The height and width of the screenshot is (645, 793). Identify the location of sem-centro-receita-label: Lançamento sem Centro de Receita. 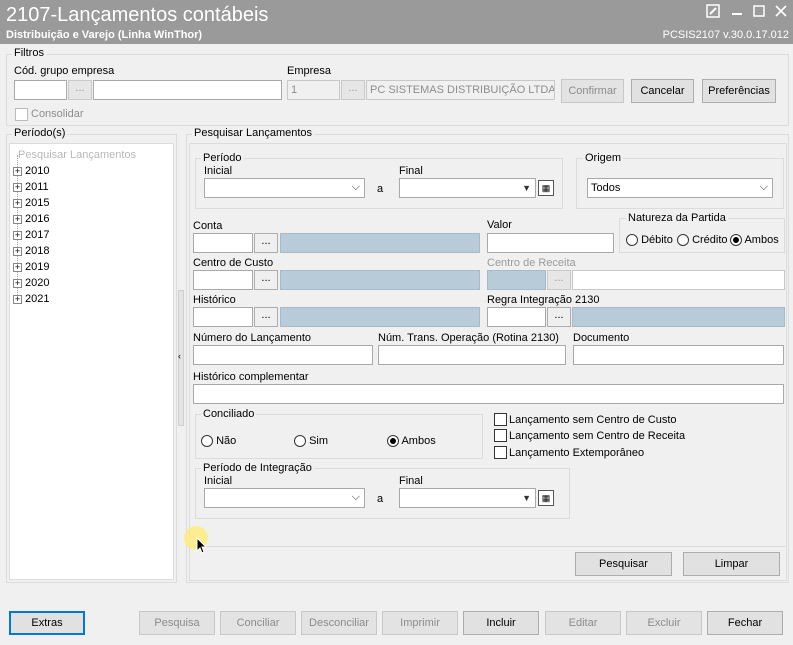
(597, 436).